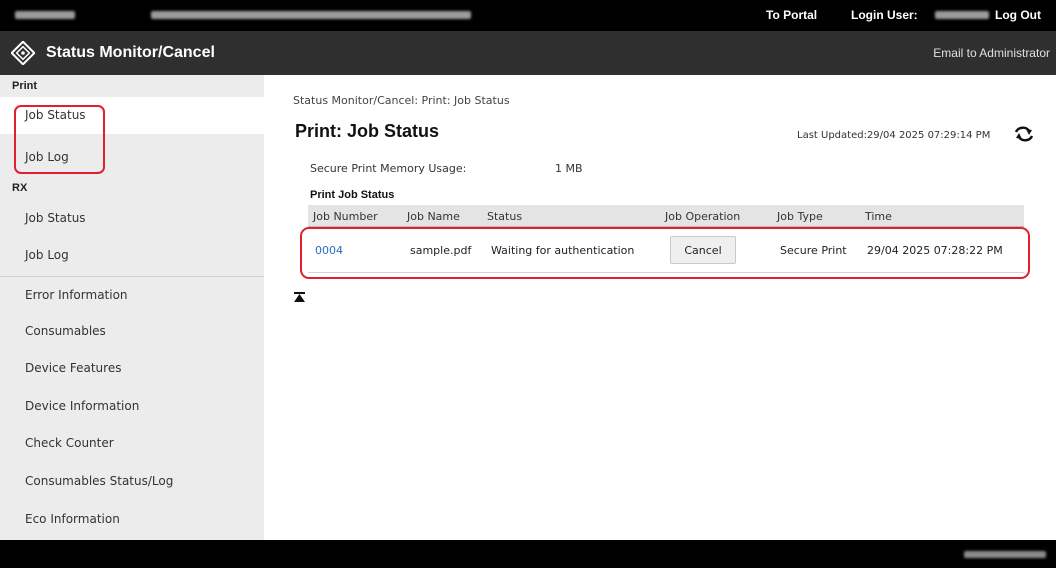  Describe the element at coordinates (800, 216) in the screenshot. I see `column-job-type: Job Type` at that location.